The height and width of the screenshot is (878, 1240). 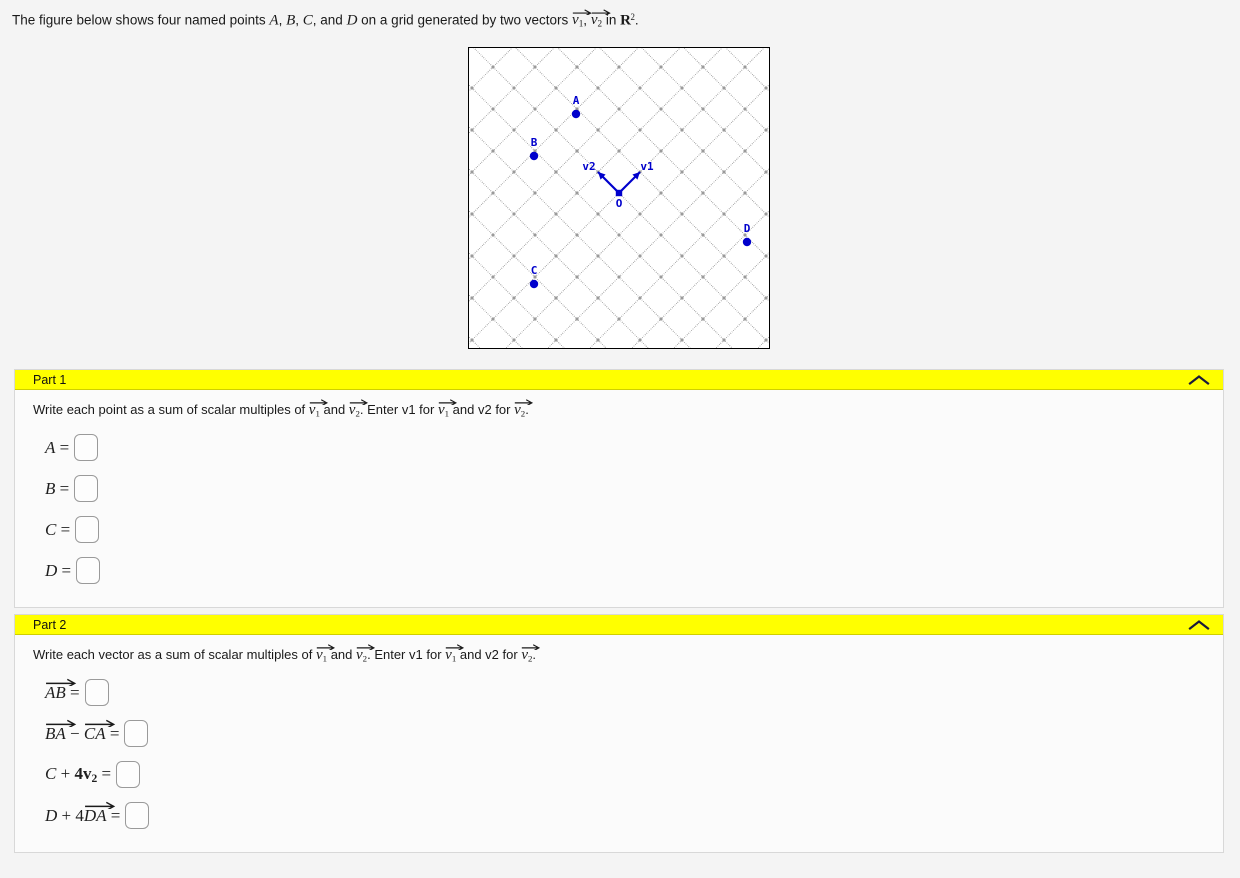 What do you see at coordinates (647, 166) in the screenshot?
I see `vector-label-v1: v1` at bounding box center [647, 166].